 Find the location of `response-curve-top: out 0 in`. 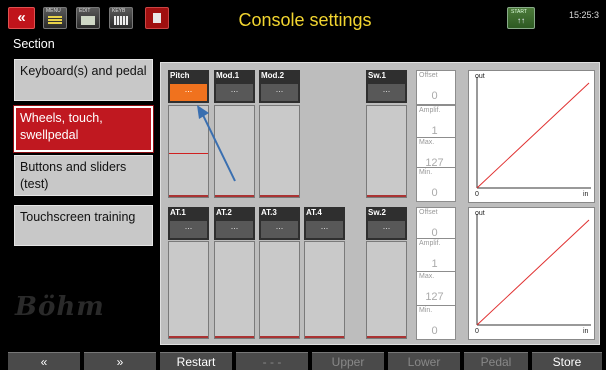

response-curve-top: out 0 in is located at coordinates (531, 136).